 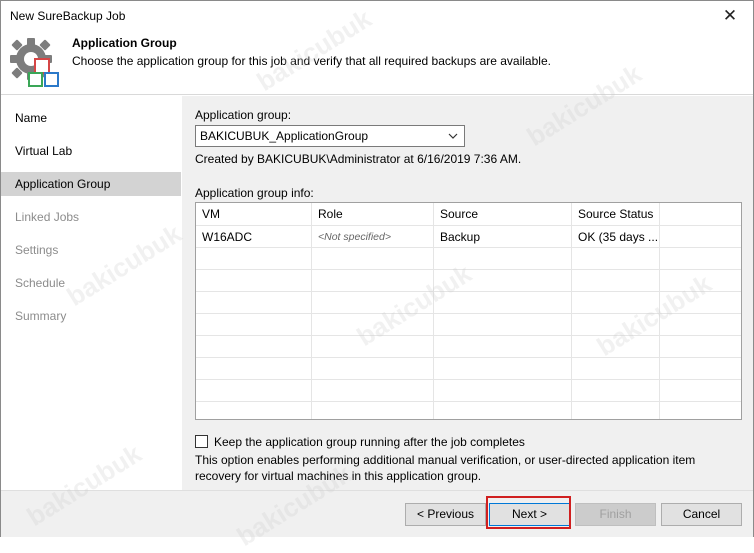 What do you see at coordinates (445, 514) in the screenshot?
I see `previous-button: < Previous` at bounding box center [445, 514].